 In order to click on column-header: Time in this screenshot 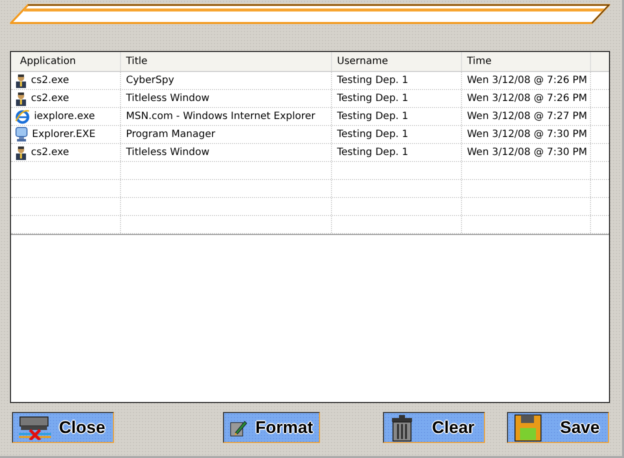, I will do `click(526, 61)`.